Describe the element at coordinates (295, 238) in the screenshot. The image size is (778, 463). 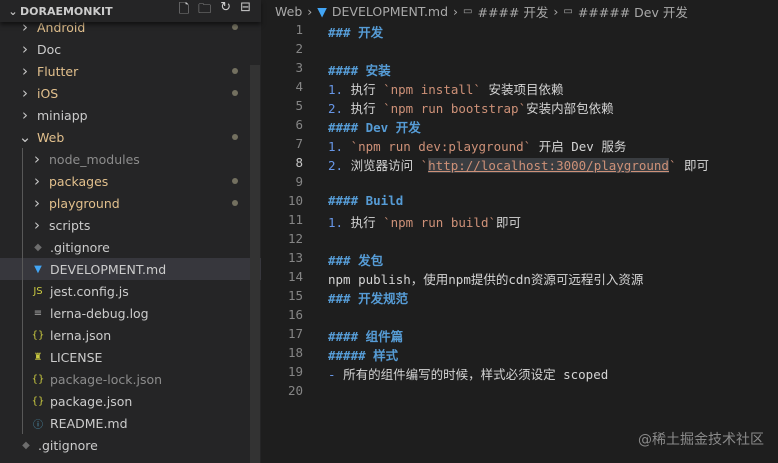
I see `line-number: 12` at that location.